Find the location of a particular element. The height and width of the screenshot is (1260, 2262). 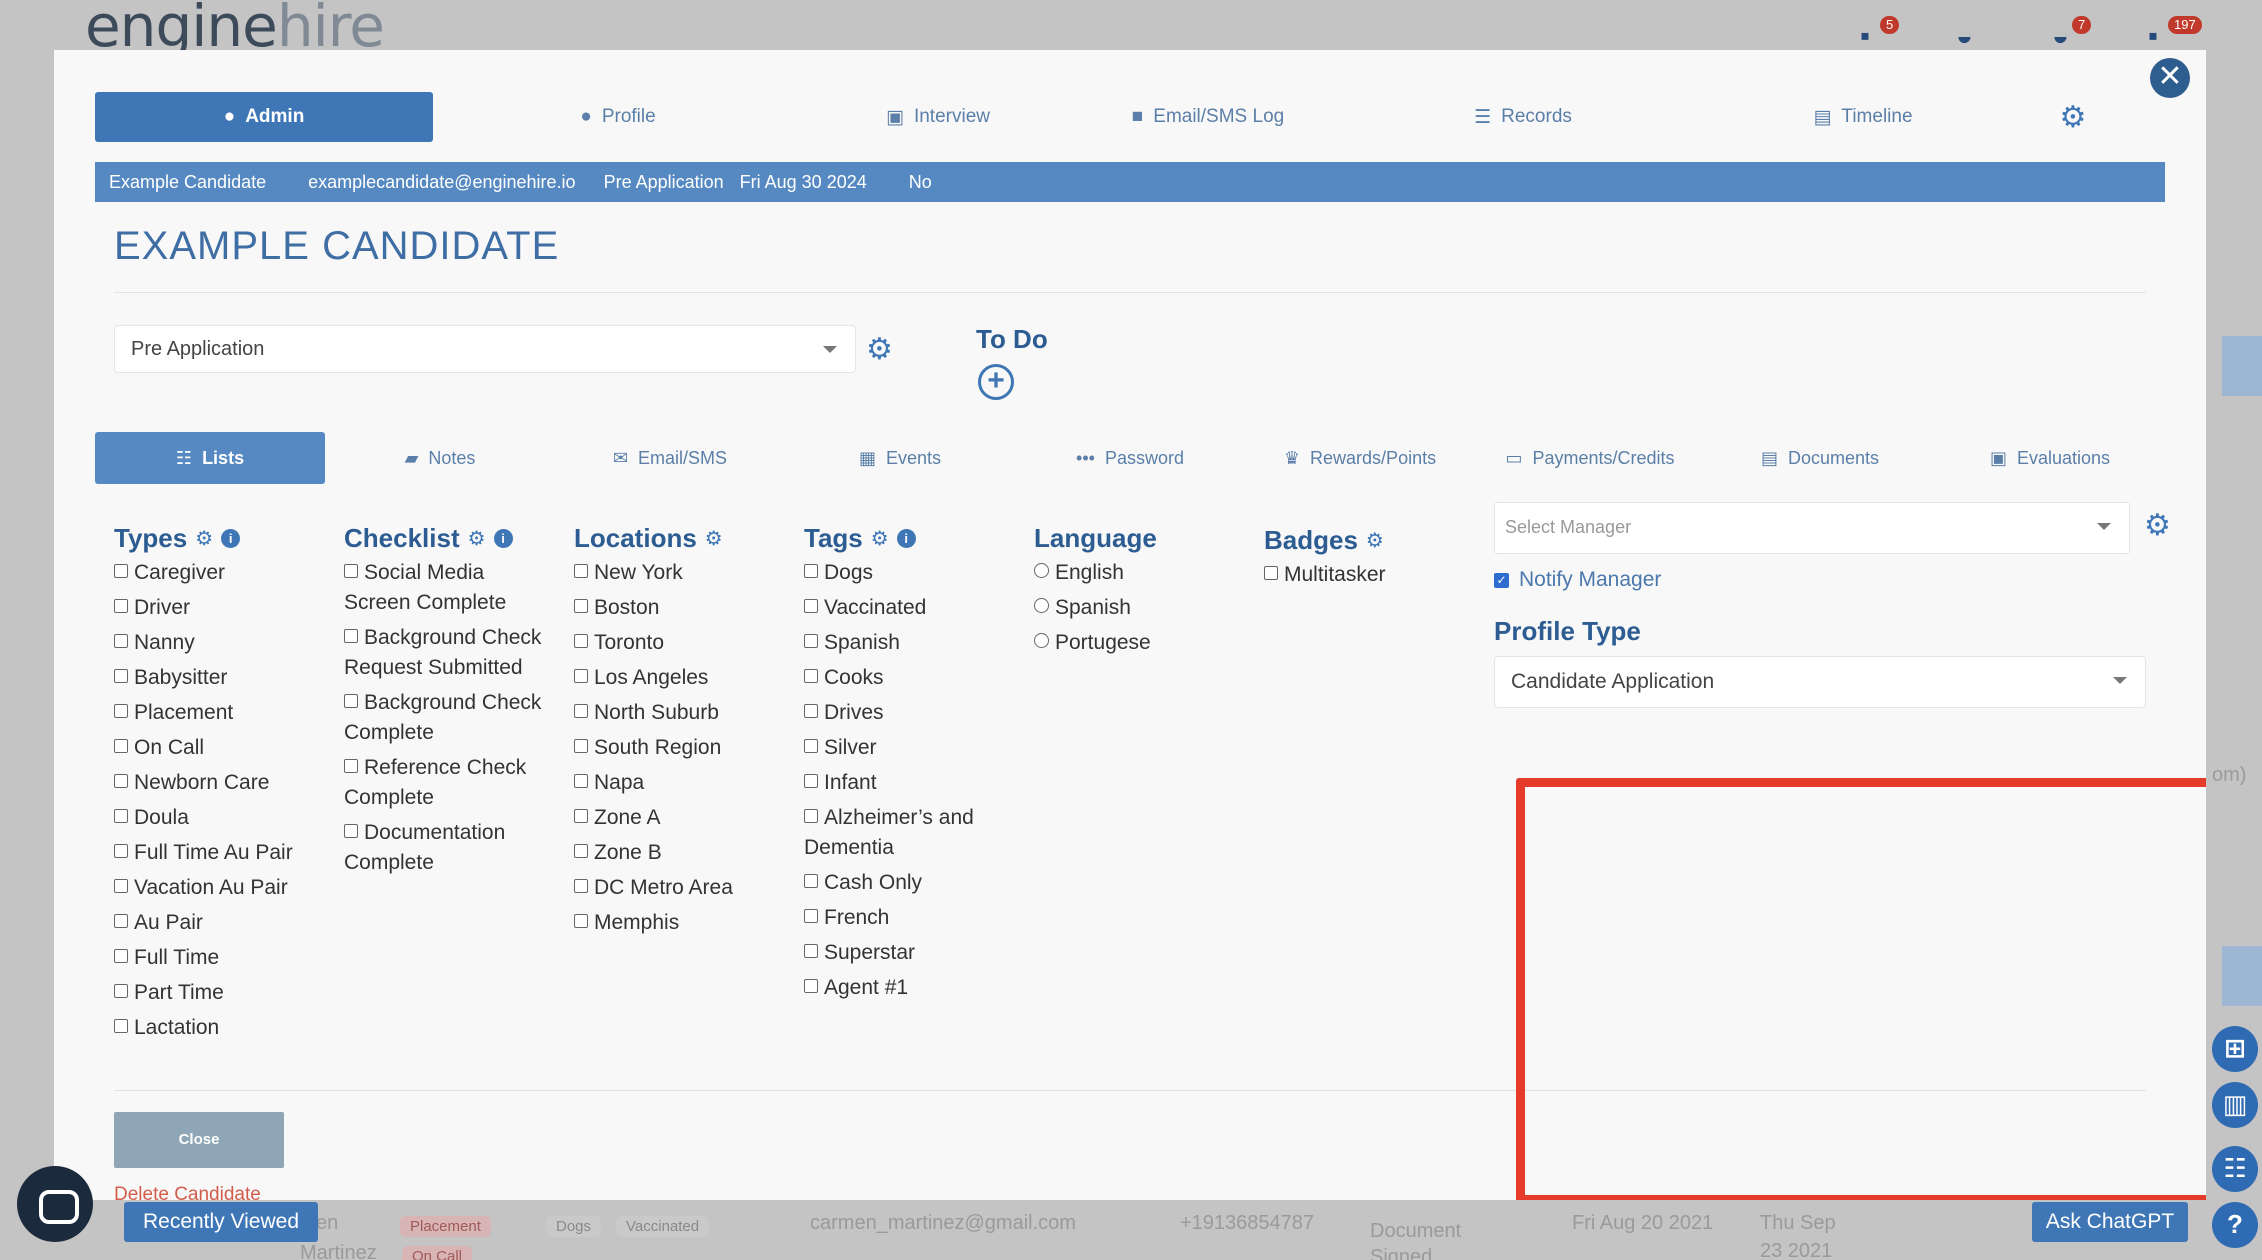

list-option: Newborn Care is located at coordinates (224, 783).